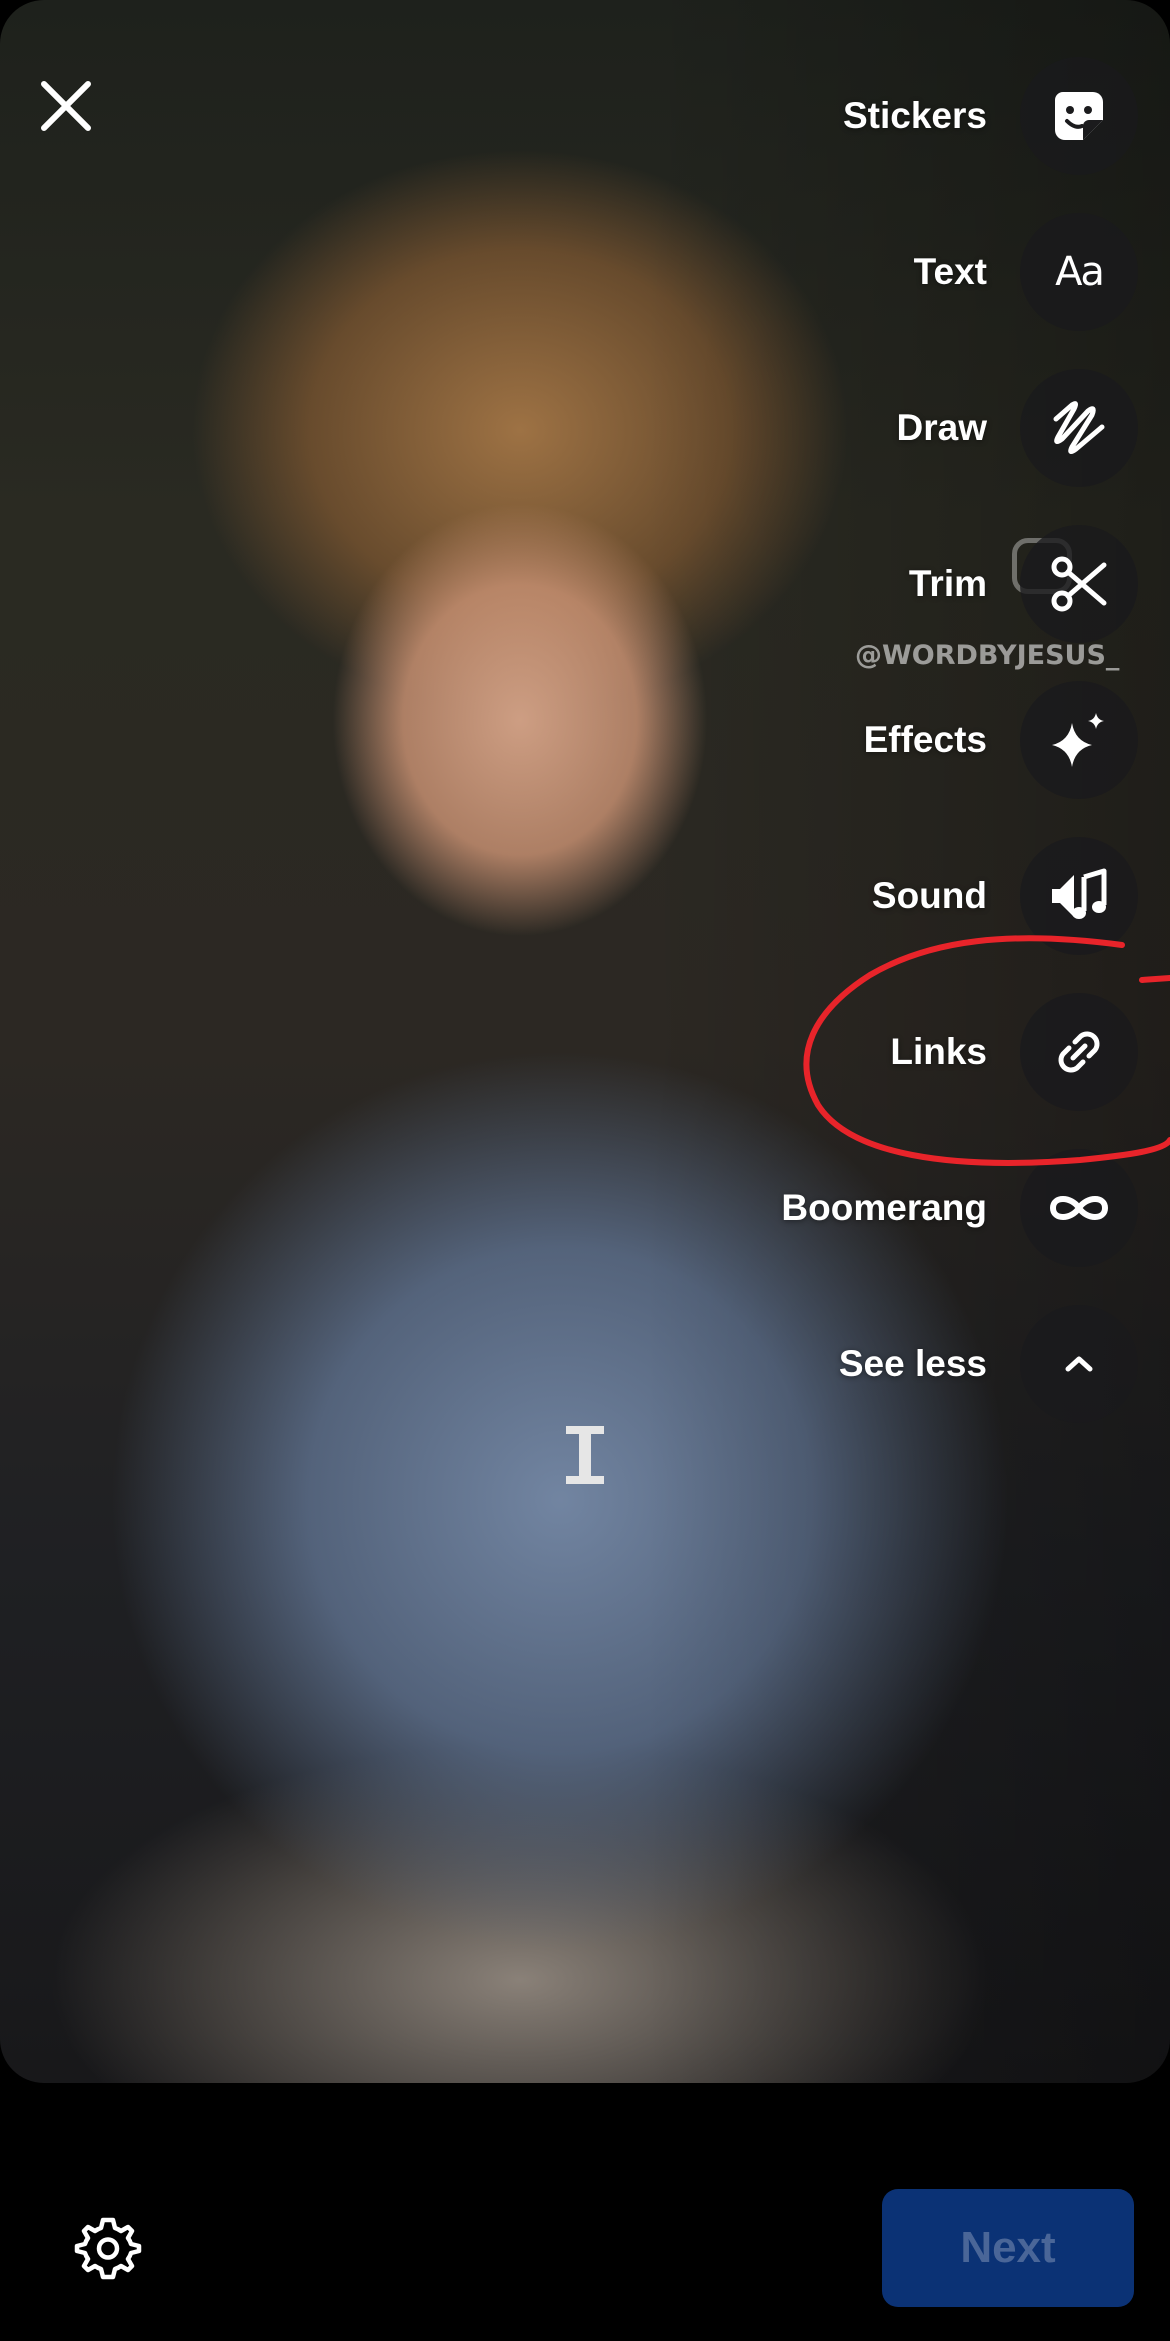 The height and width of the screenshot is (2341, 1170). Describe the element at coordinates (947, 583) in the screenshot. I see `tool-label: Trim` at that location.